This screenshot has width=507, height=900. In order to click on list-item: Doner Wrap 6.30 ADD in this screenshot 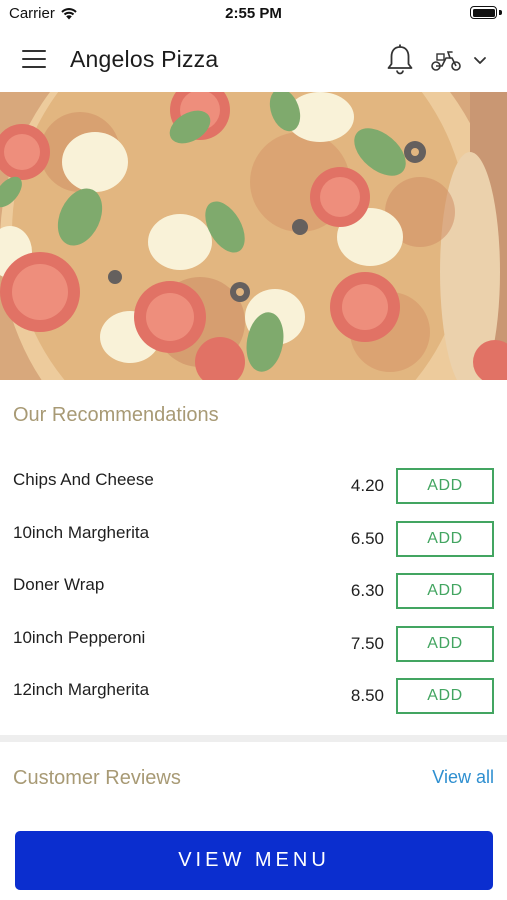, I will do `click(253, 591)`.